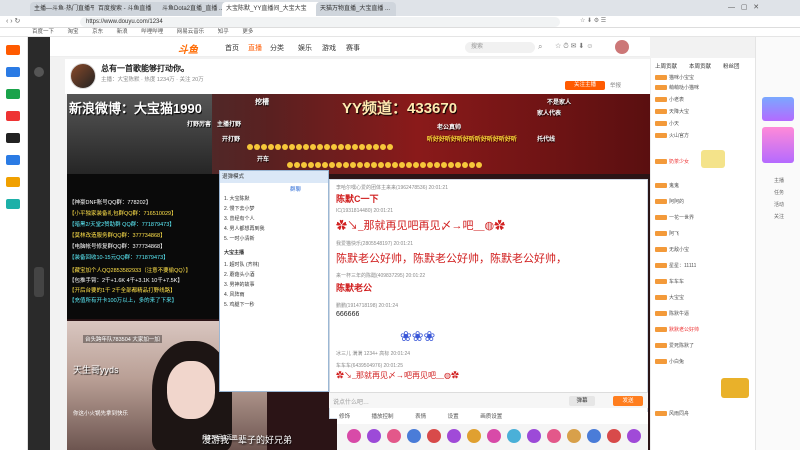  Describe the element at coordinates (39, 72) in the screenshot. I see `collapse-icon` at that location.